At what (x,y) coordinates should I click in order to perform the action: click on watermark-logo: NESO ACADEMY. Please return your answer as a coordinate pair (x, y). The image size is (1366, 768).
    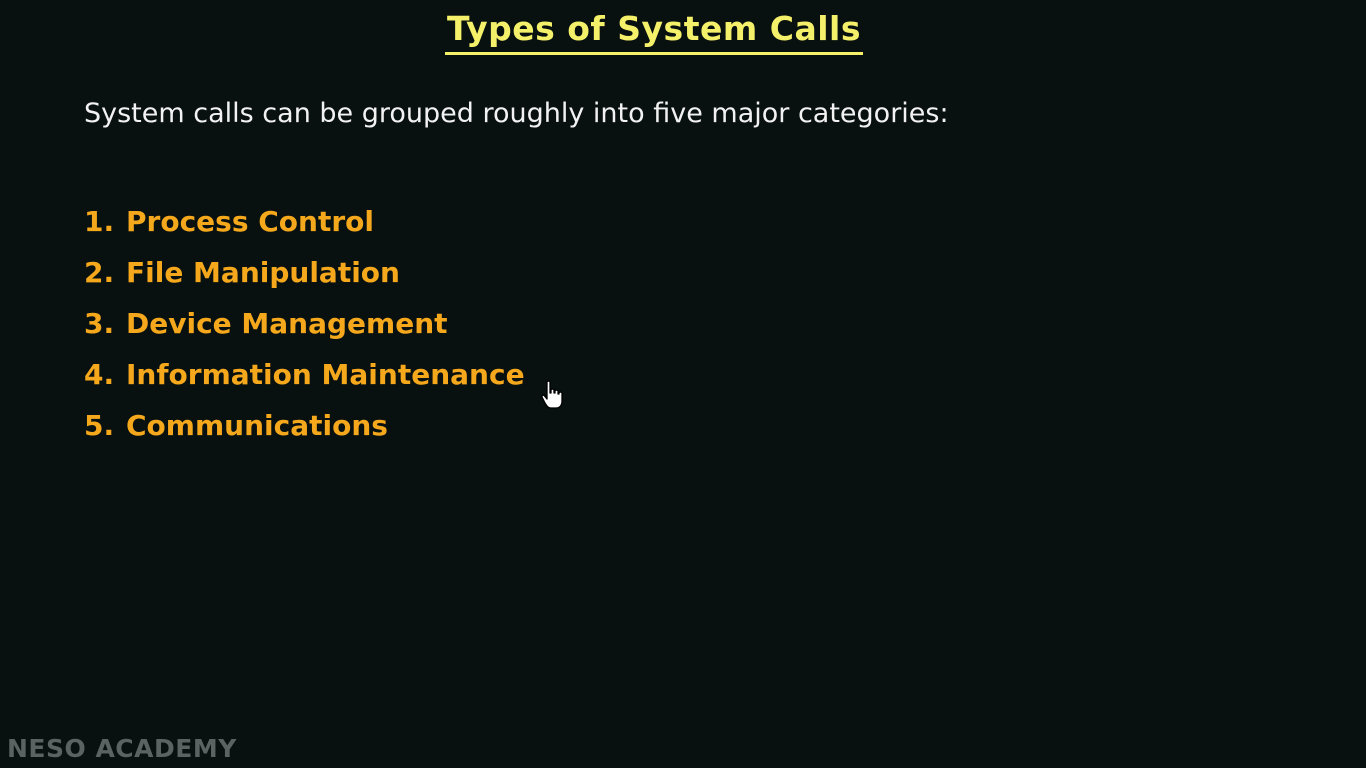
    Looking at the image, I should click on (122, 748).